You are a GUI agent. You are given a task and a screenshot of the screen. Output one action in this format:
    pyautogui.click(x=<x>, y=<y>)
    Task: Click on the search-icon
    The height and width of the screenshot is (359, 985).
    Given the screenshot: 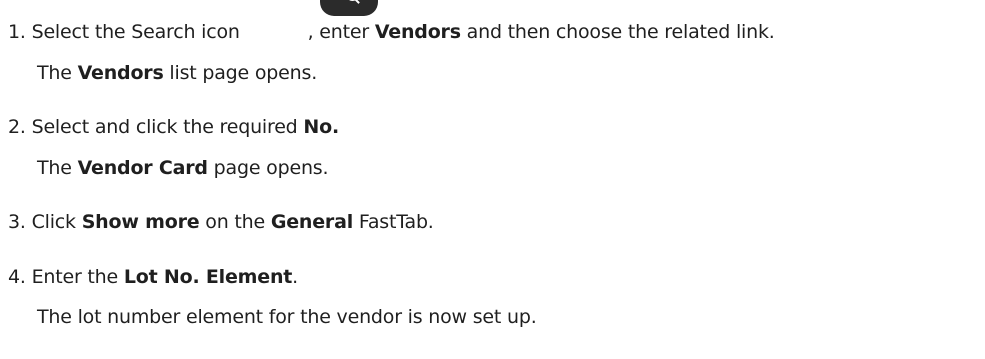 What is the action you would take?
    pyautogui.click(x=349, y=8)
    